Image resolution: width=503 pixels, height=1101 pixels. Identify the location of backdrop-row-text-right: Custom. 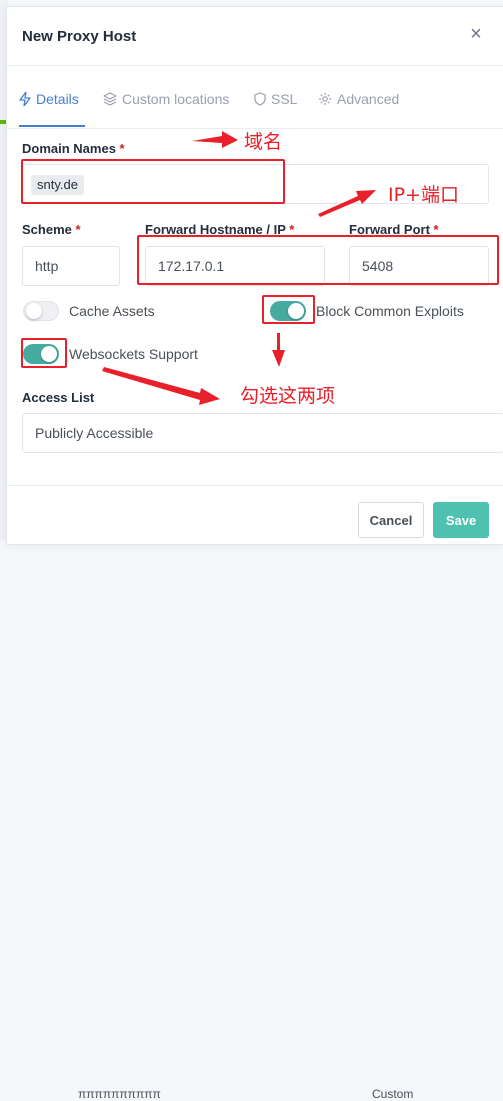
(393, 1094).